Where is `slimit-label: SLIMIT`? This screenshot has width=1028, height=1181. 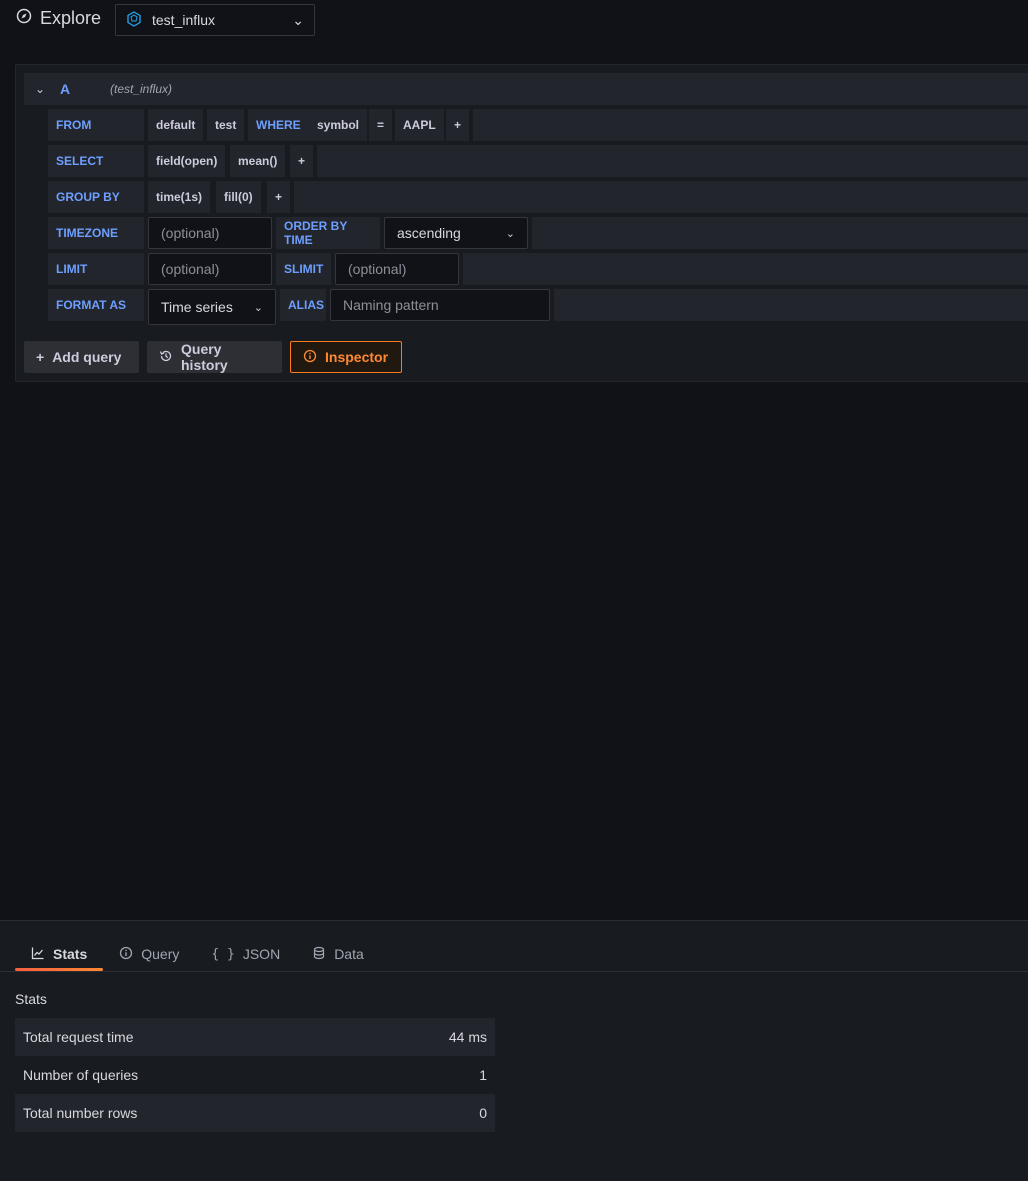 slimit-label: SLIMIT is located at coordinates (303, 269).